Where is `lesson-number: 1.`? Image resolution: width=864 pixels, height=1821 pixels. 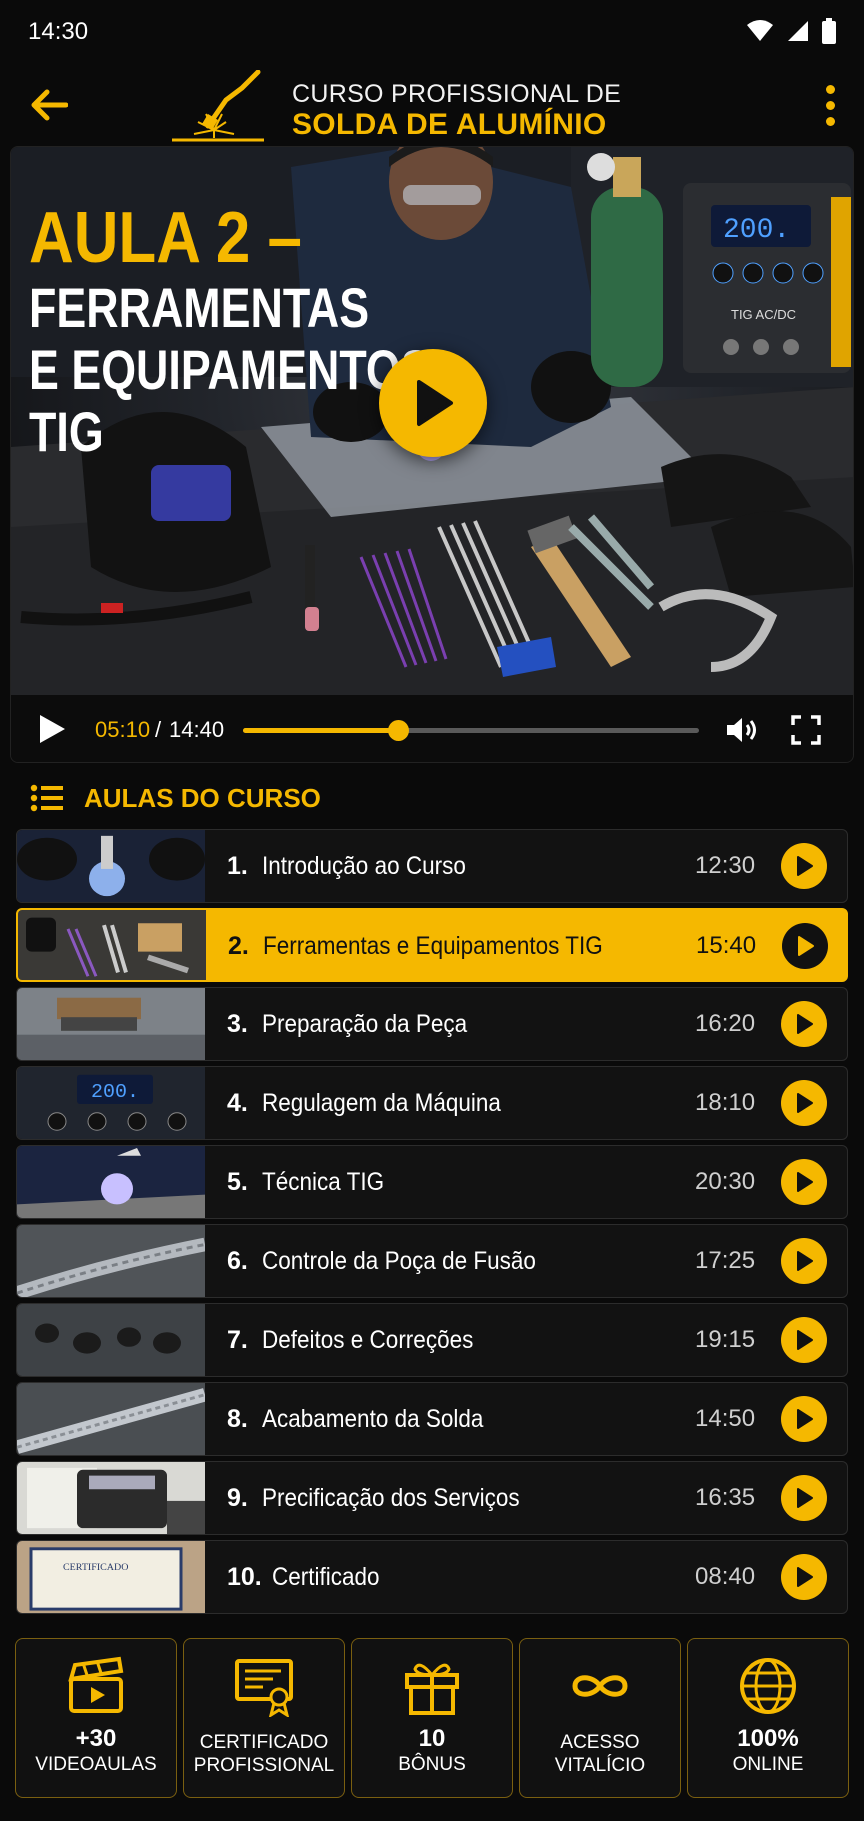
lesson-number: 1. is located at coordinates (237, 866).